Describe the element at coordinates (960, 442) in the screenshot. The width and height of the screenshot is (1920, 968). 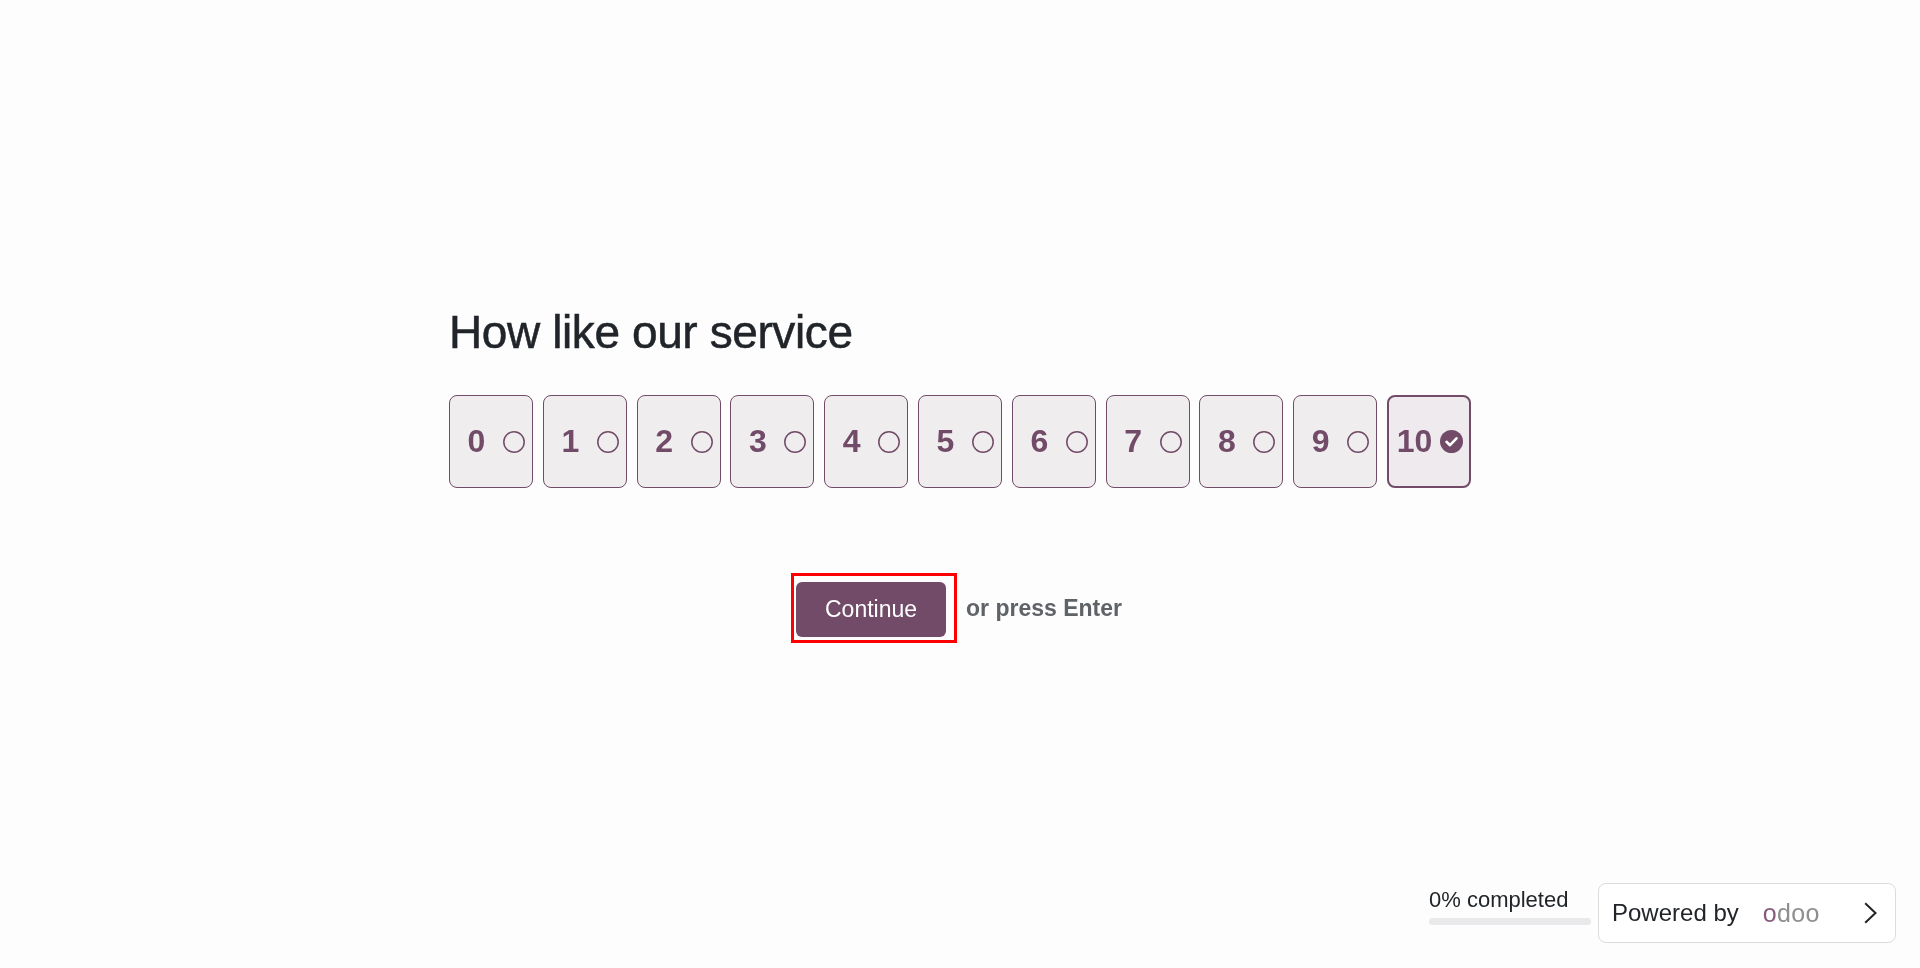
I see `rating-option: 5` at that location.